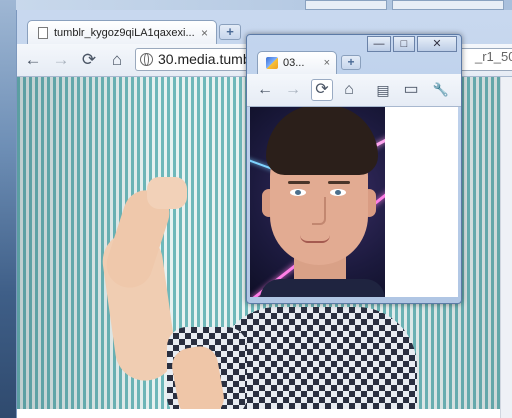 This screenshot has height=418, width=512. I want to click on address-text-tail: _r1_500, so click(493, 56).